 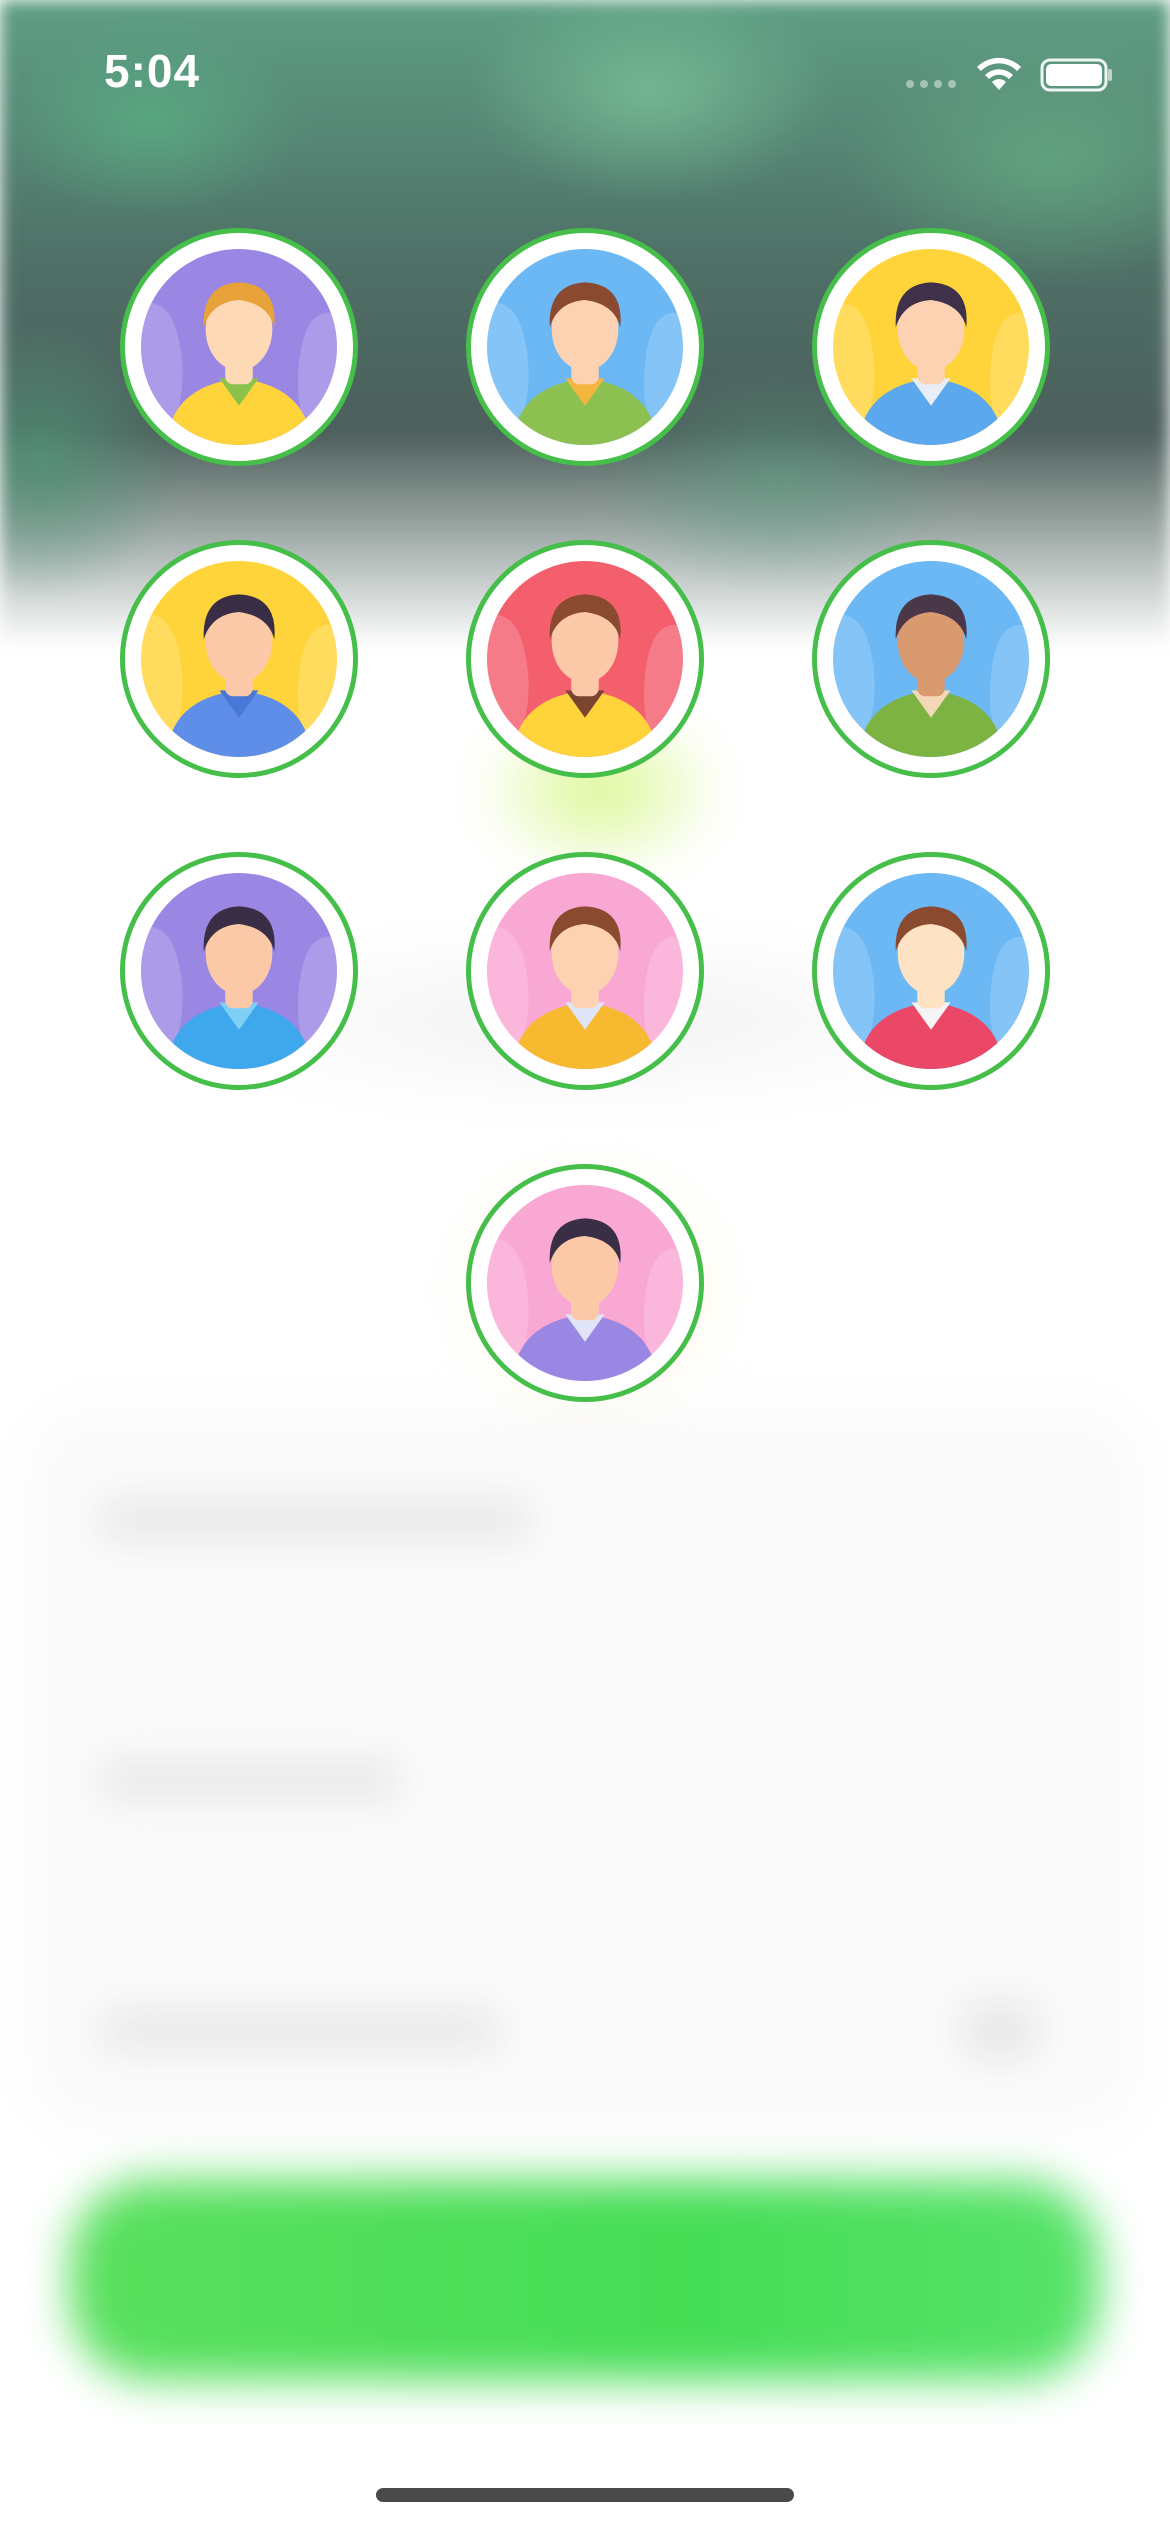 I want to click on avatar-brown-hair-woman-jacket-icon, so click(x=585, y=971).